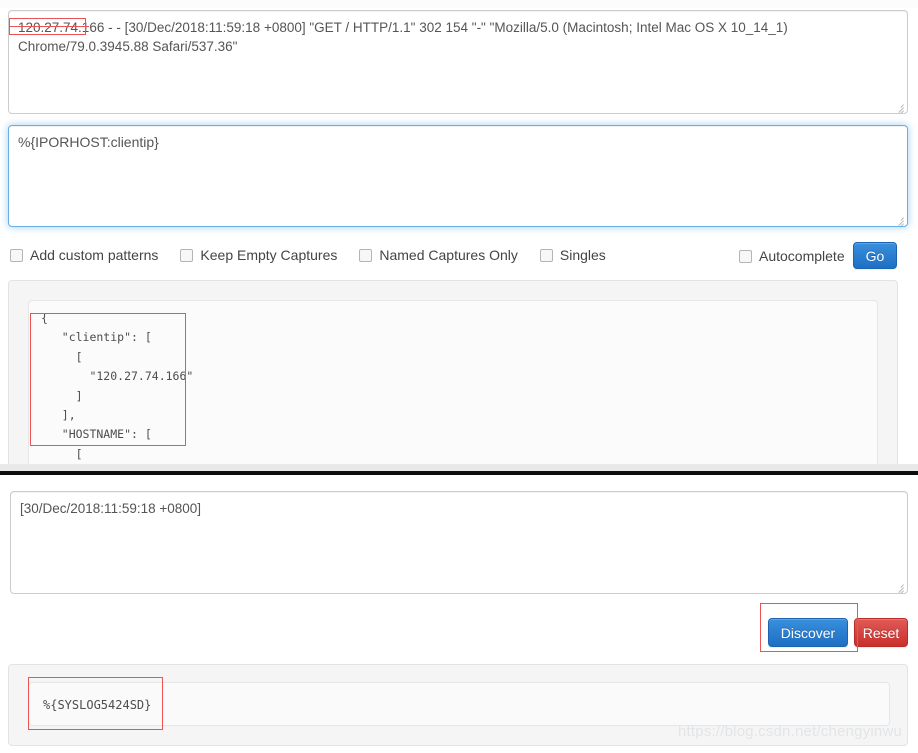 The image size is (918, 753). I want to click on discover-button-label: Discover, so click(808, 632).